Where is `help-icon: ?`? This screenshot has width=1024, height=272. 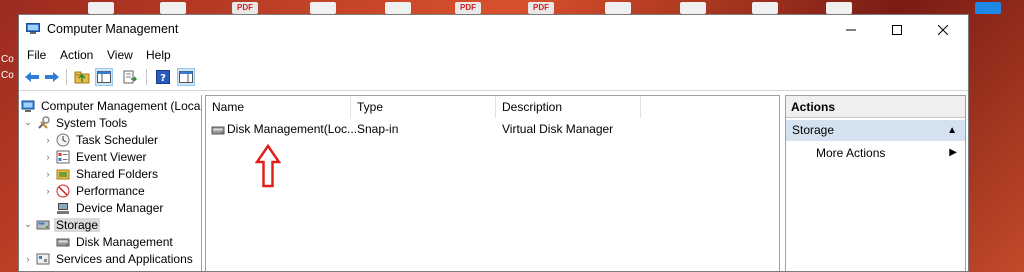
help-icon: ? is located at coordinates (163, 77).